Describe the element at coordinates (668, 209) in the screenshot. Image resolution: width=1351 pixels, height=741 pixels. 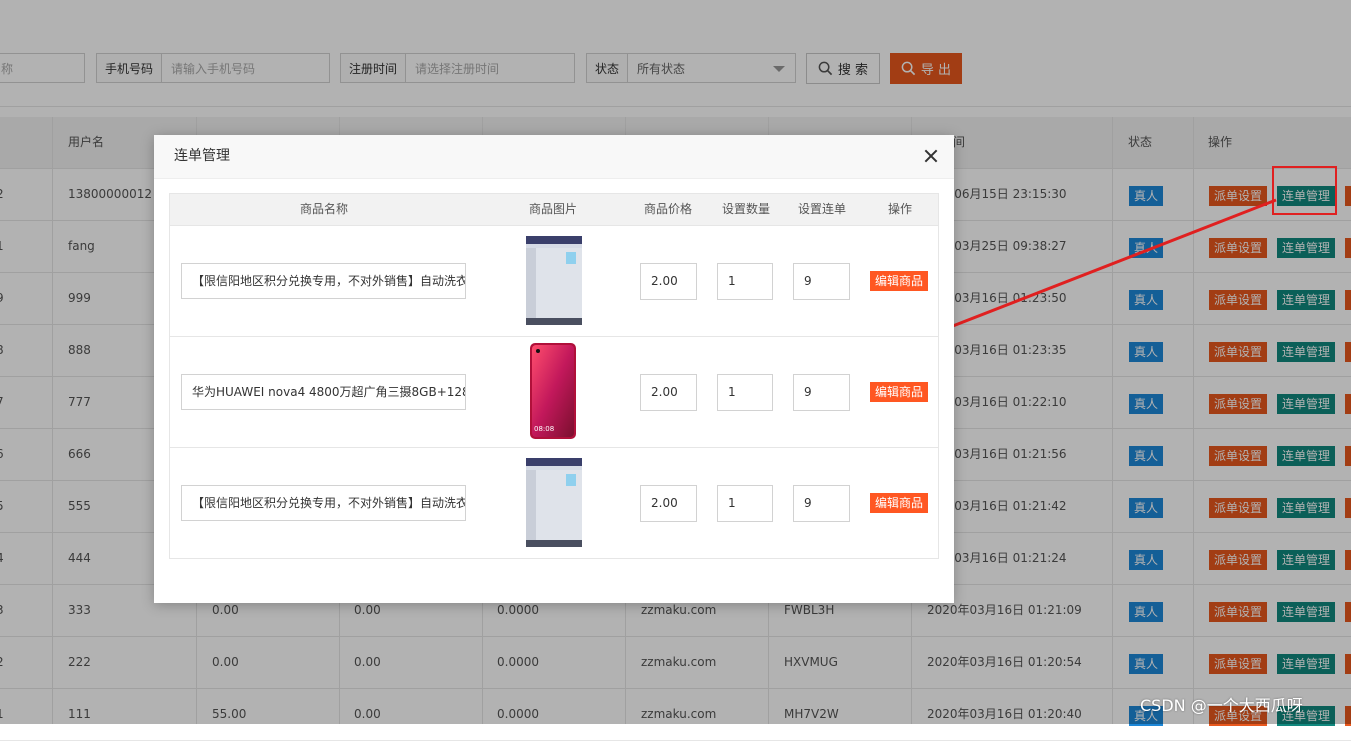
I see `header-product-price: 商品价格` at that location.